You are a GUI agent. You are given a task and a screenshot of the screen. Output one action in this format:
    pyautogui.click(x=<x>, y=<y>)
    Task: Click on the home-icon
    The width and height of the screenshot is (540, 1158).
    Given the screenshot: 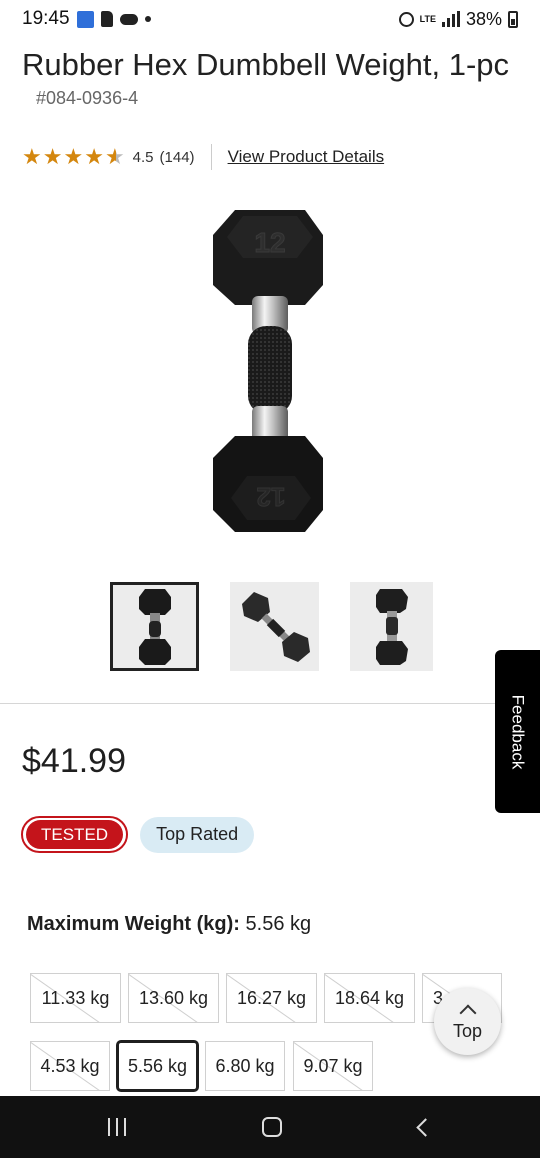 What is the action you would take?
    pyautogui.click(x=272, y=1127)
    